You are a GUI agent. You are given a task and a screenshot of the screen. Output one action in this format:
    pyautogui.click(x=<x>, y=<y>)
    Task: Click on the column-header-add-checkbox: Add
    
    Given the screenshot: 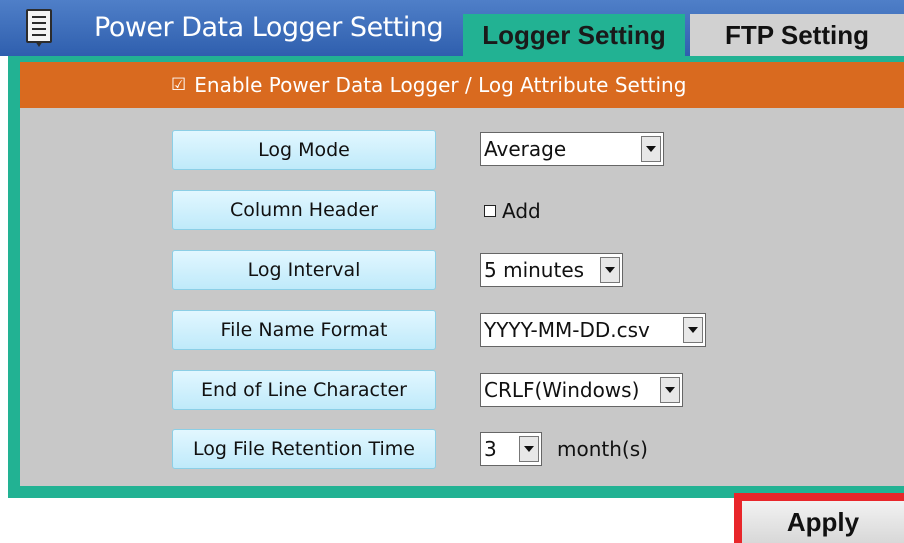 What is the action you would take?
    pyautogui.click(x=512, y=211)
    